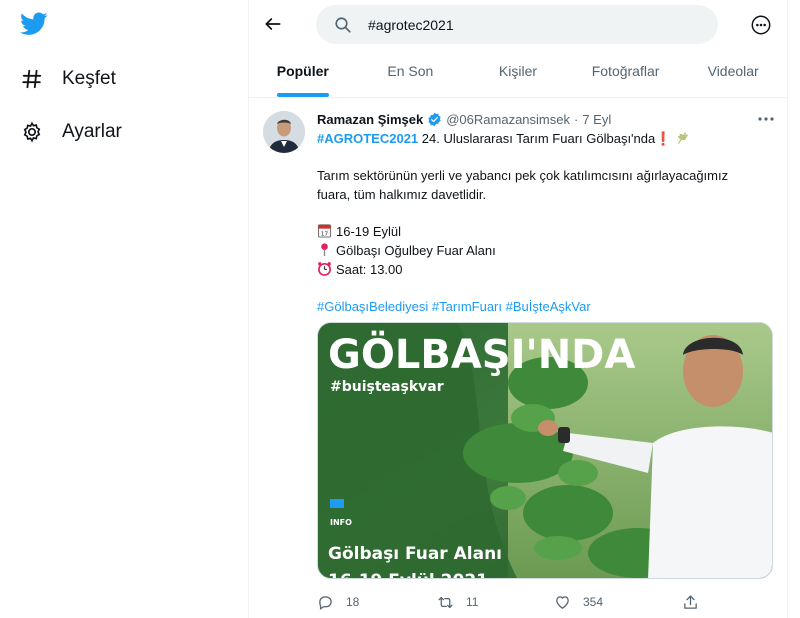 The width and height of the screenshot is (800, 618). What do you see at coordinates (324, 269) in the screenshot?
I see `alarm-clock-icon` at bounding box center [324, 269].